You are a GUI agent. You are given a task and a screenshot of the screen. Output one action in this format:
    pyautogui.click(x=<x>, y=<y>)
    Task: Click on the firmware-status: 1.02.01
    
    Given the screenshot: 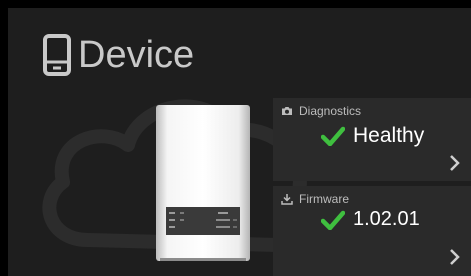 What is the action you would take?
    pyautogui.click(x=370, y=219)
    